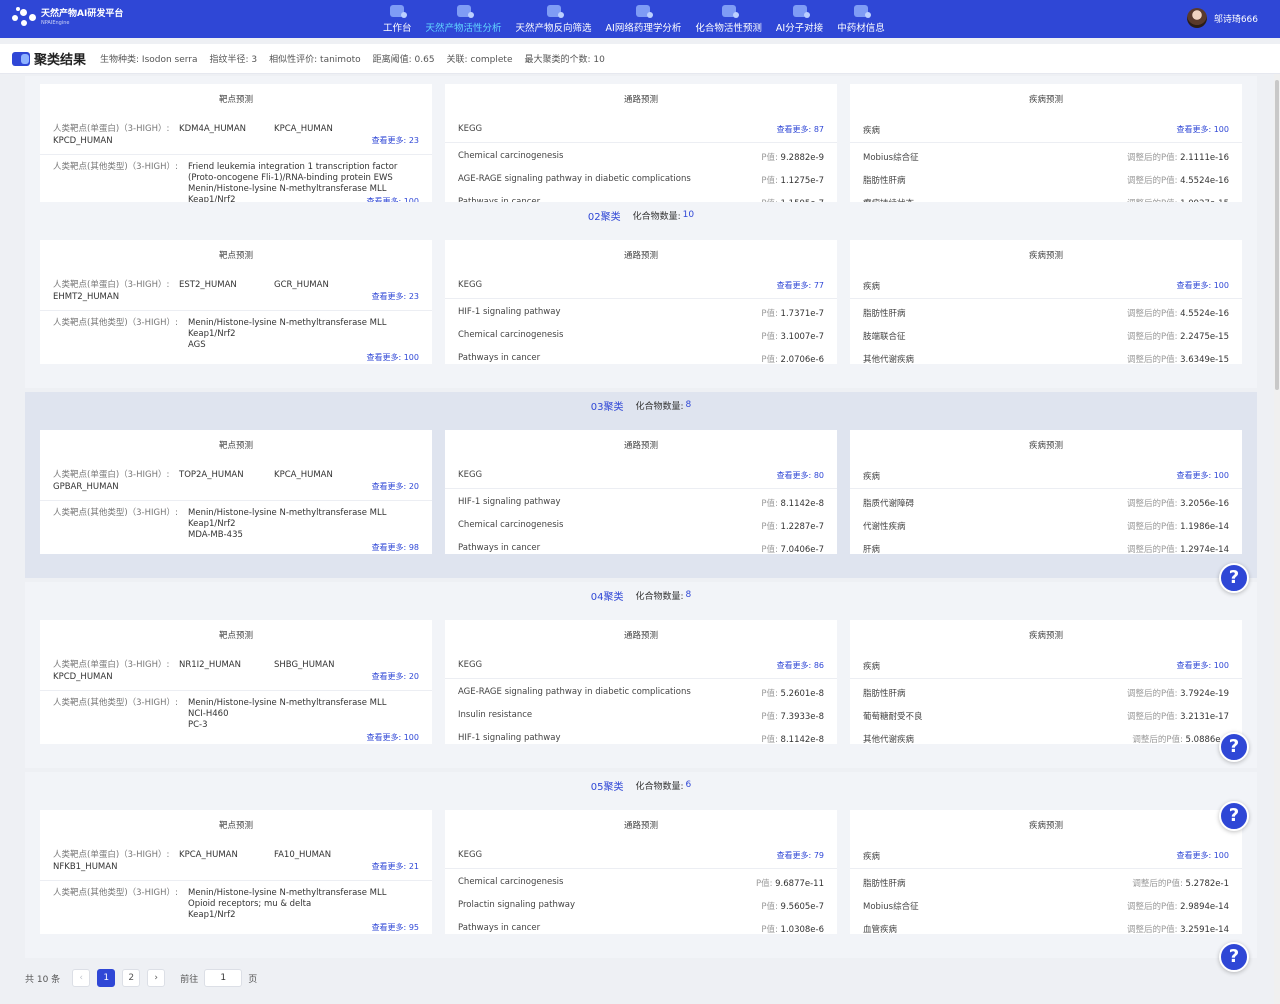  What do you see at coordinates (641, 929) in the screenshot?
I see `pathway-row: Pathways in cancer P值: 1.0308e-6` at bounding box center [641, 929].